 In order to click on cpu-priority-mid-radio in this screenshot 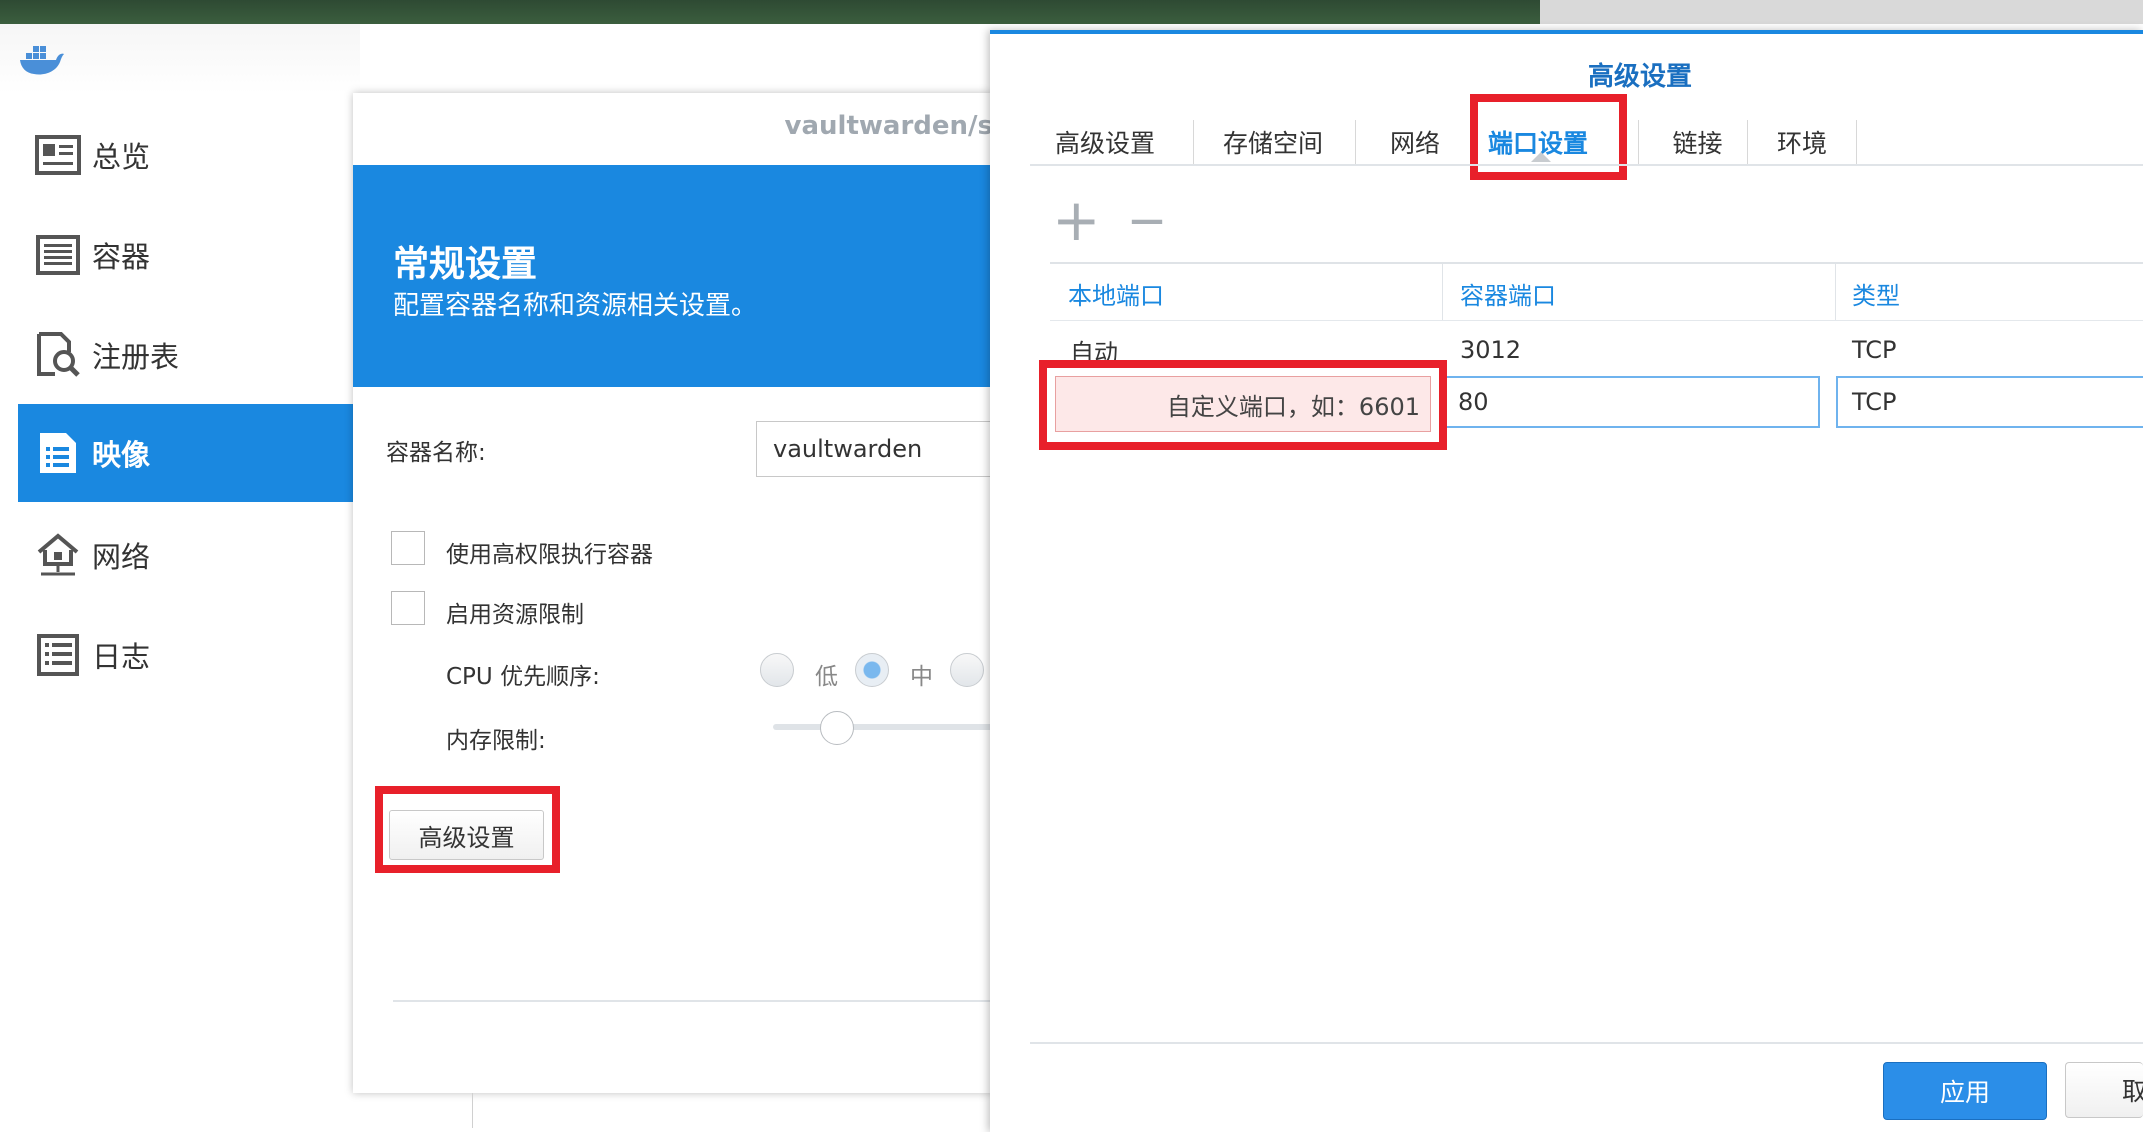, I will do `click(872, 670)`.